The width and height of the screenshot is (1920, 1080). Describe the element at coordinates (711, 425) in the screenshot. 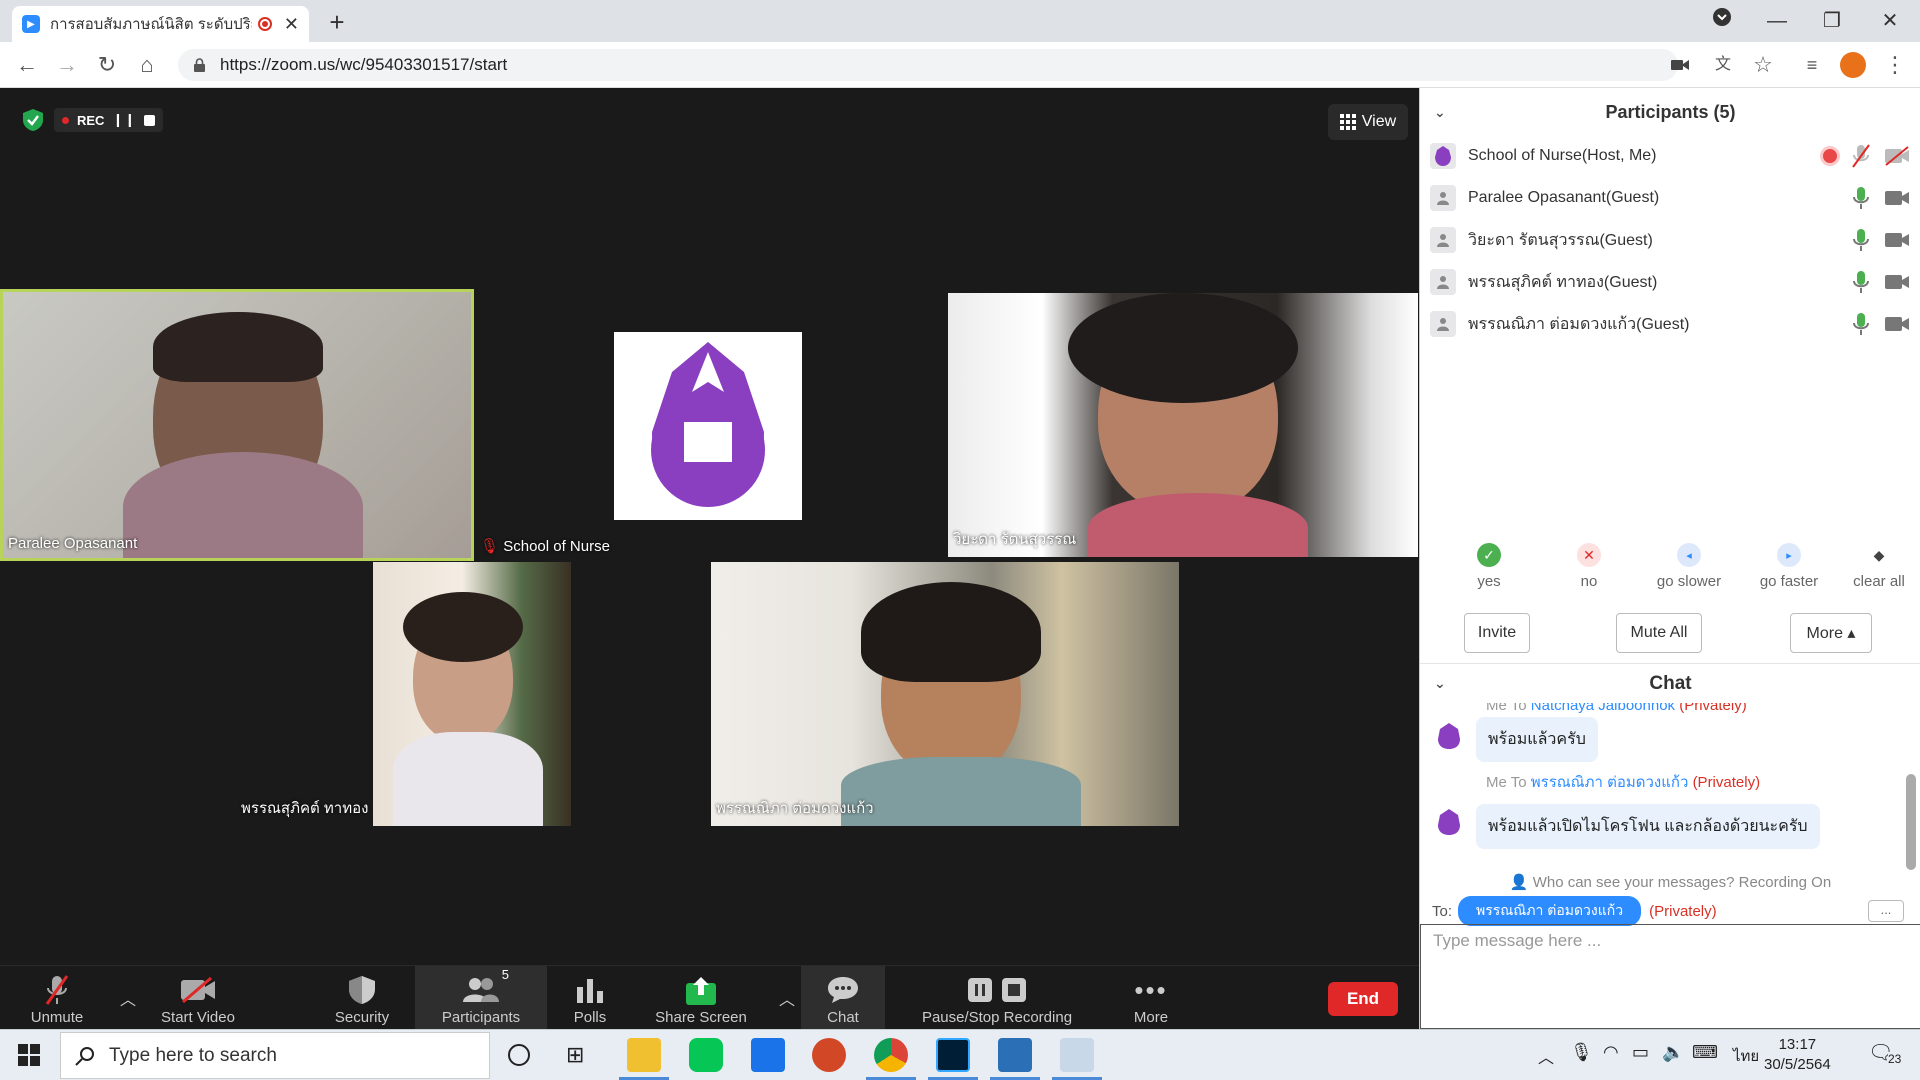

I see `video-tile-school-of-nurse: 🎙 School of Nurse` at that location.